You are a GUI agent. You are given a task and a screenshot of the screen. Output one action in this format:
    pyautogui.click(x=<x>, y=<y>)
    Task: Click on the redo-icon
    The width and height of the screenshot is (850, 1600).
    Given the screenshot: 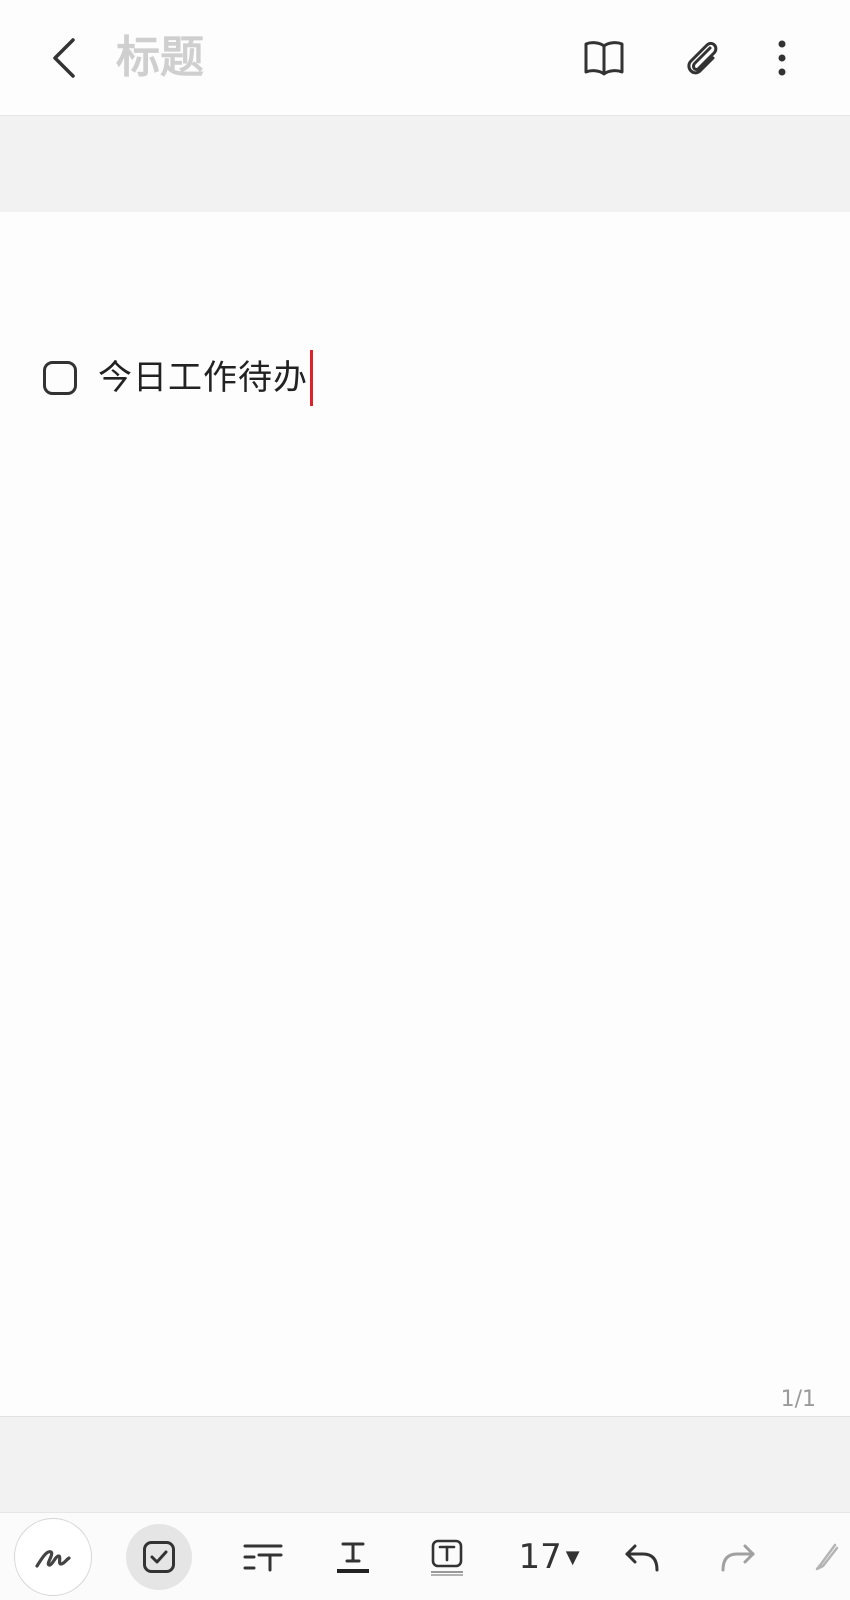 What is the action you would take?
    pyautogui.click(x=738, y=1558)
    